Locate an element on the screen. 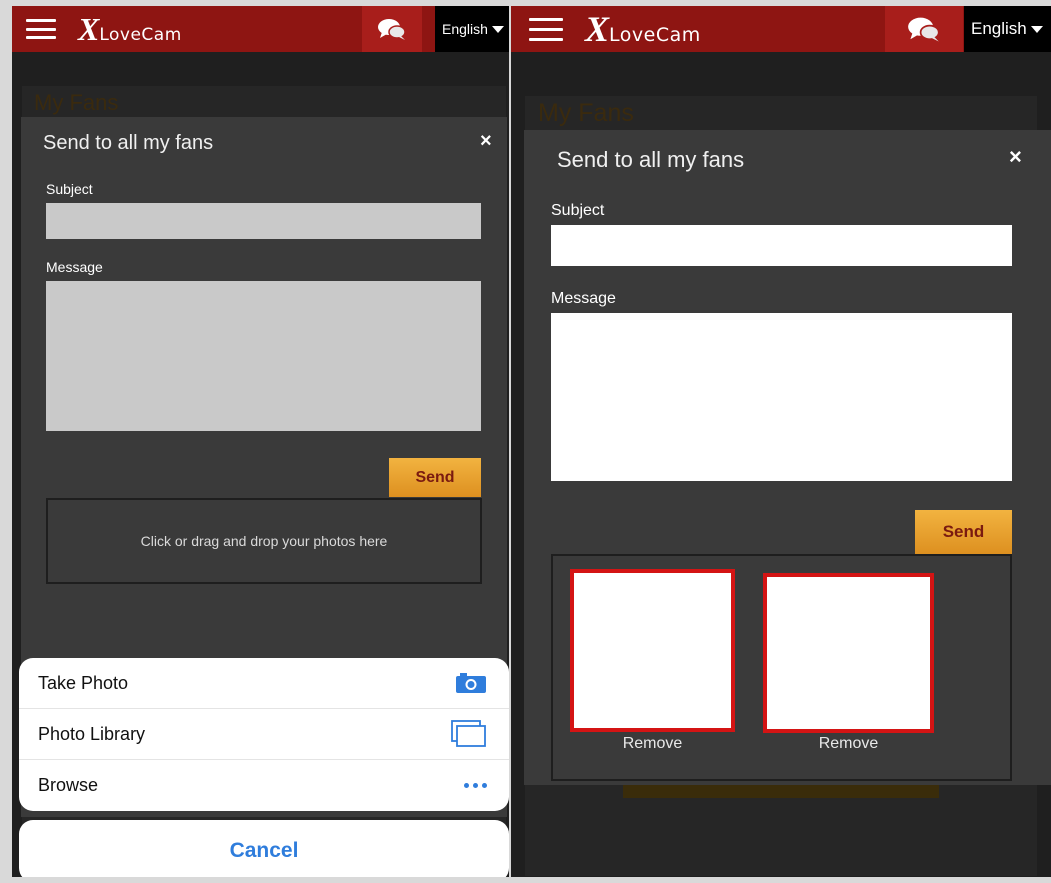  ios-action-sheet: Take Photo Photo Library Browse is located at coordinates (264, 734).